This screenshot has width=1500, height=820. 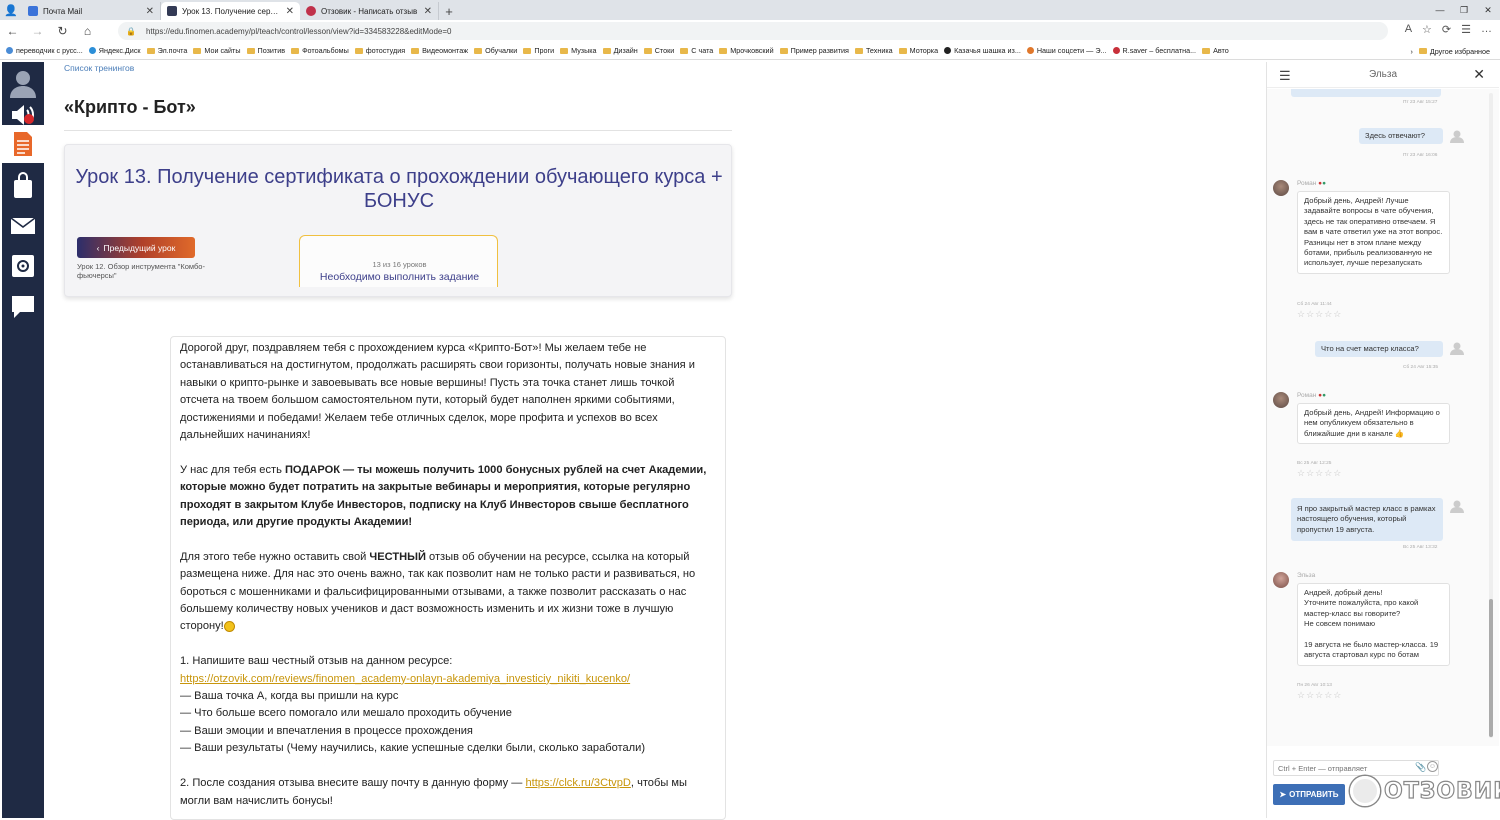 What do you see at coordinates (538, 50) in the screenshot?
I see `bookmark-item: Проги` at bounding box center [538, 50].